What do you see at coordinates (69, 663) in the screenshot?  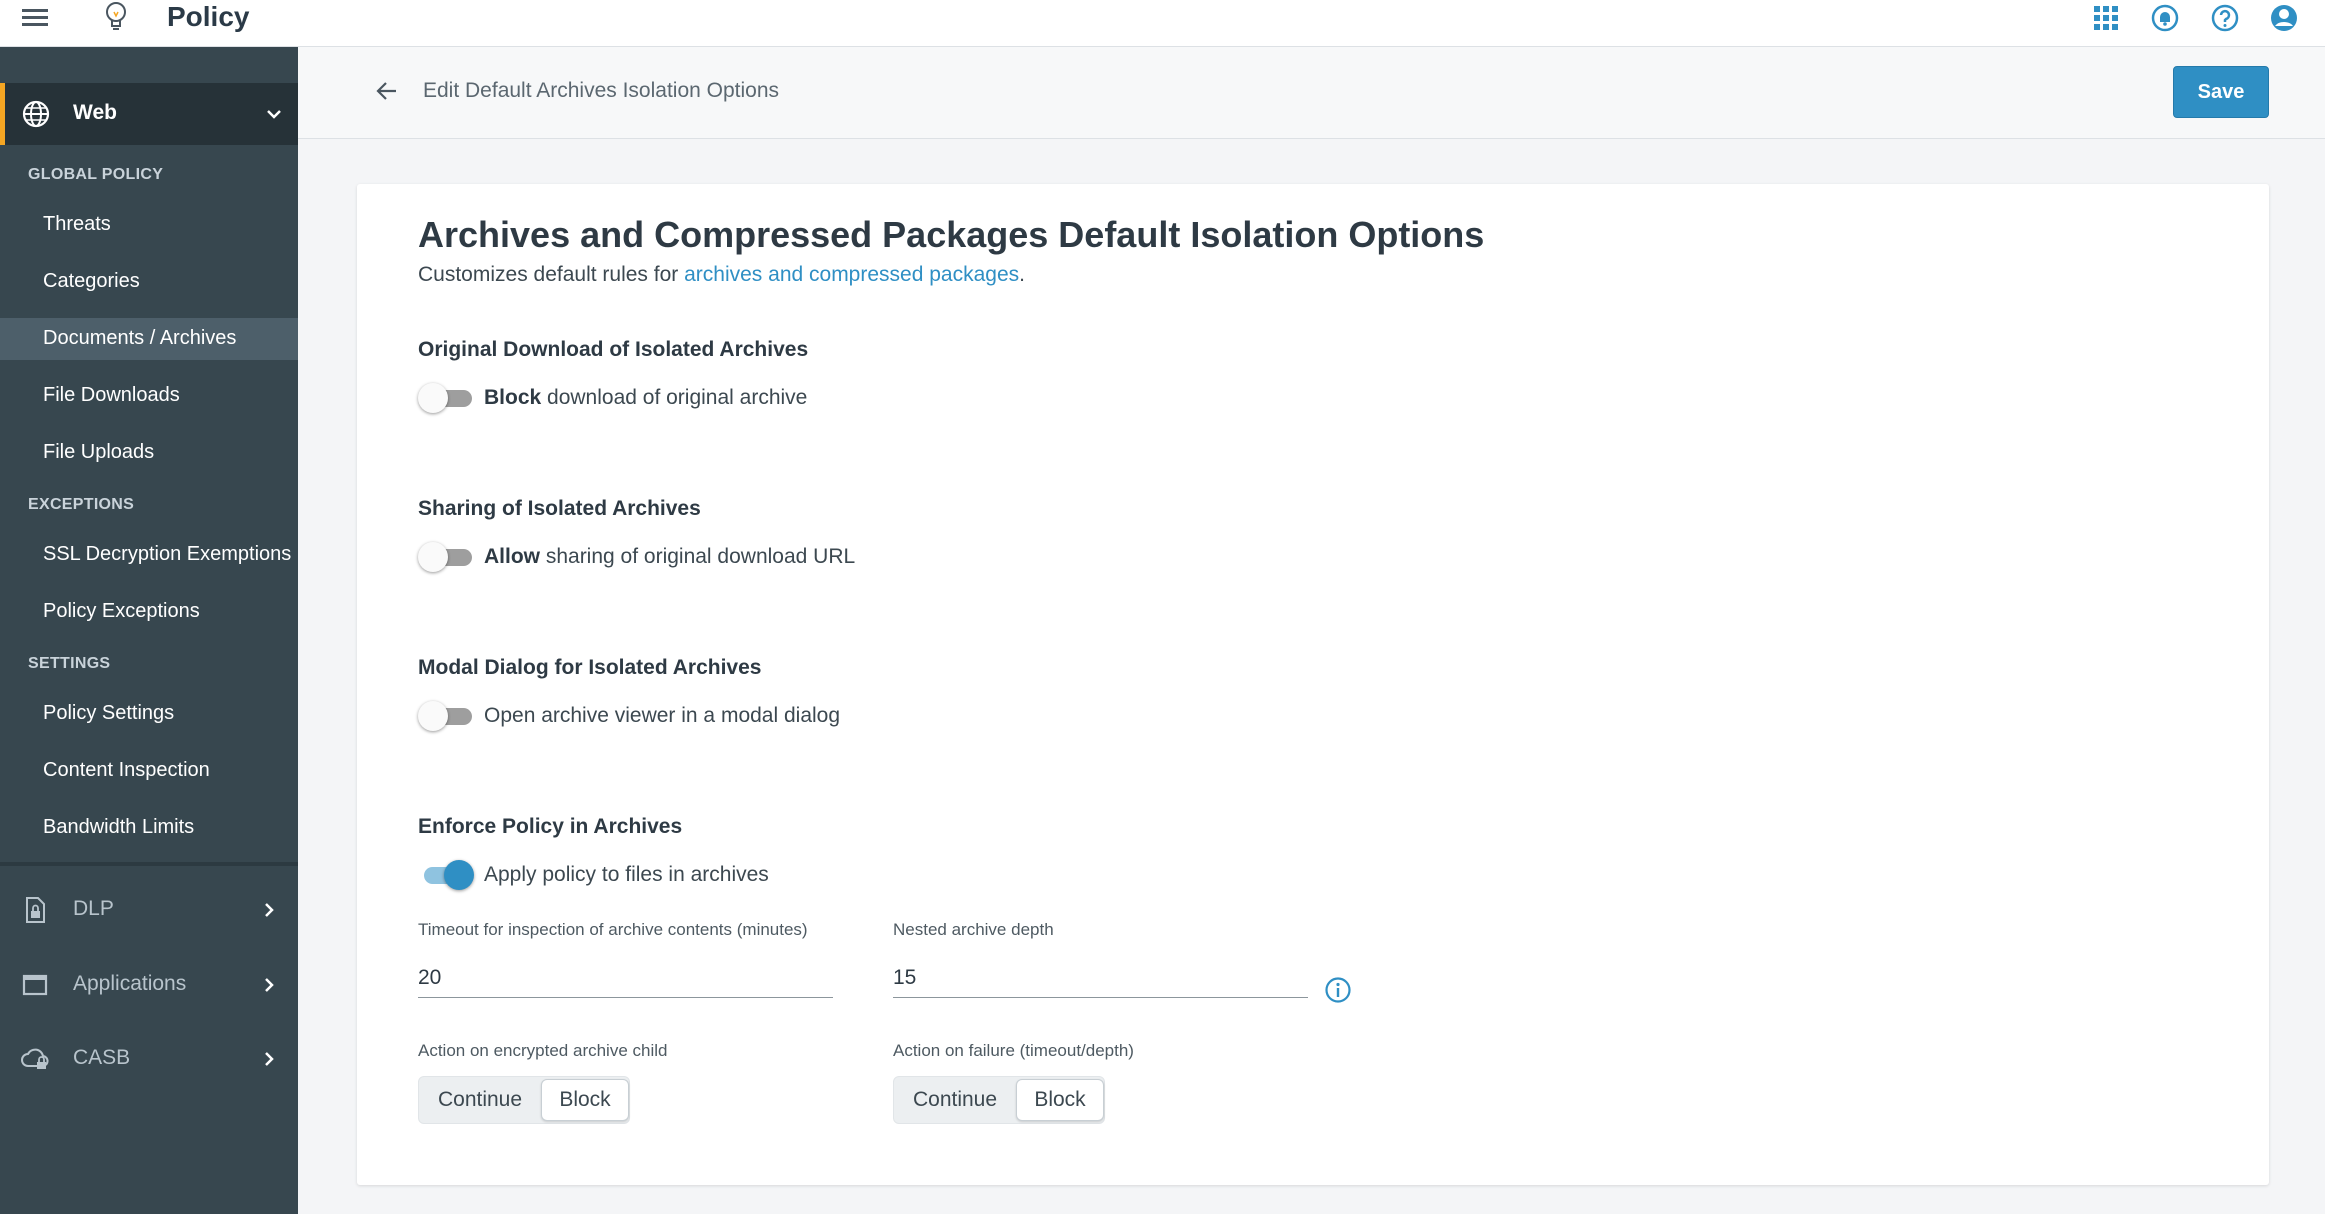 I see `section-heading-settings: SETTINGS` at bounding box center [69, 663].